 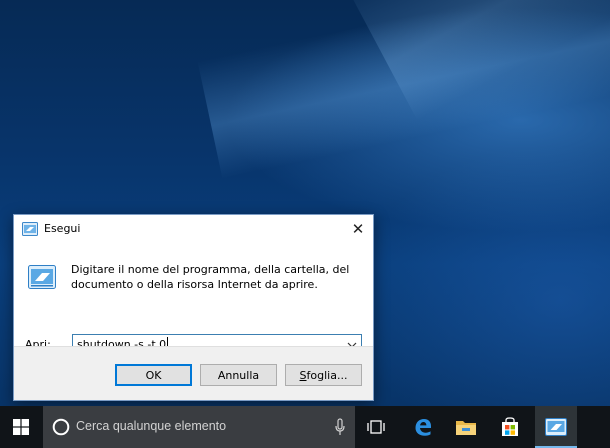 I want to click on close-button: ✕, so click(x=358, y=229).